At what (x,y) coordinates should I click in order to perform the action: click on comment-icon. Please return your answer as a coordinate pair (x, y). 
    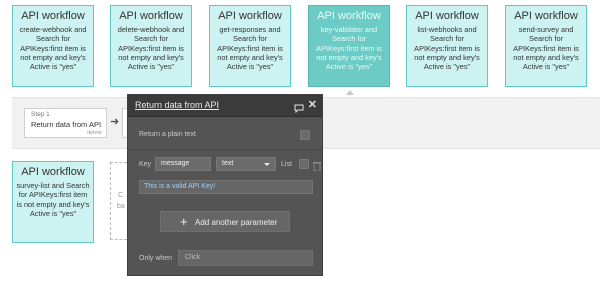
    Looking at the image, I should click on (299, 109).